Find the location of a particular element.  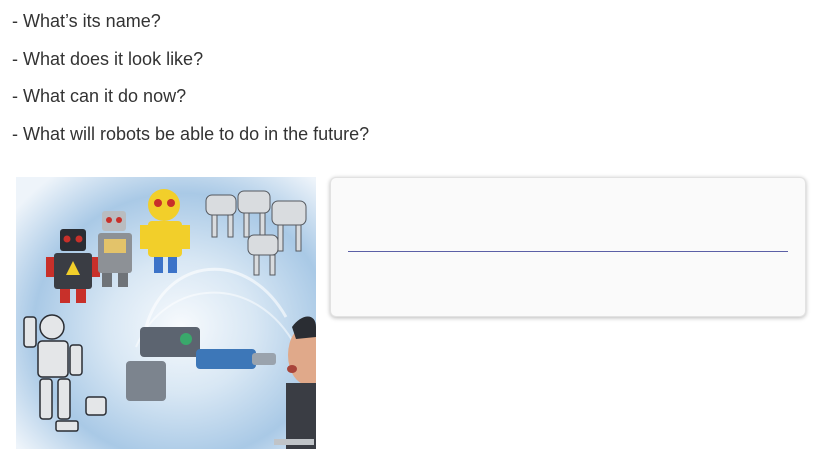

image-watermark is located at coordinates (294, 442).